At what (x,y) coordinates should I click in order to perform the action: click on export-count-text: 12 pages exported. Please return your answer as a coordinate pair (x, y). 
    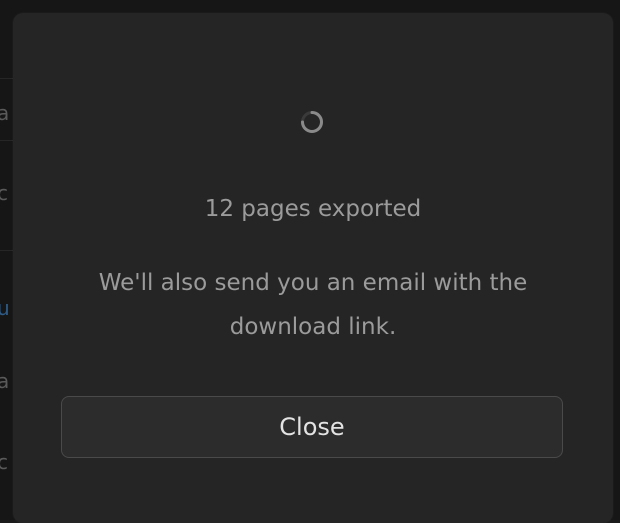
    Looking at the image, I should click on (313, 209).